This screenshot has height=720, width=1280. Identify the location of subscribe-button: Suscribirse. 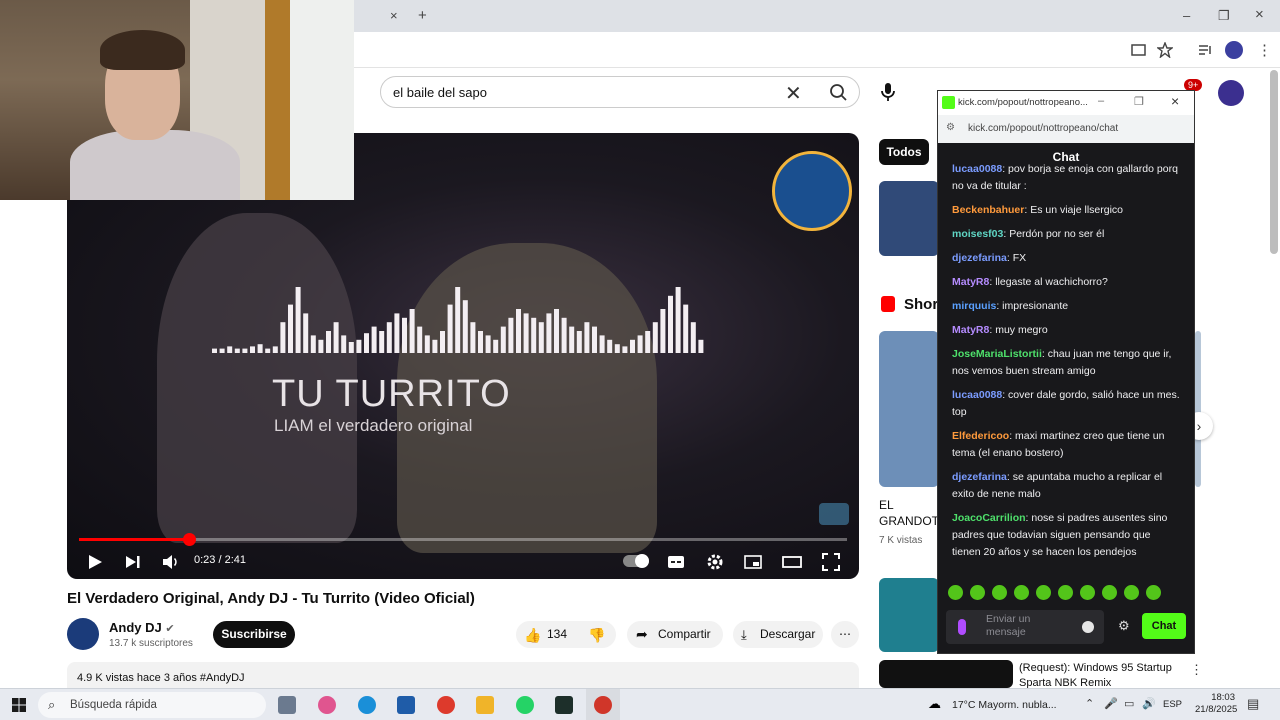
(254, 634).